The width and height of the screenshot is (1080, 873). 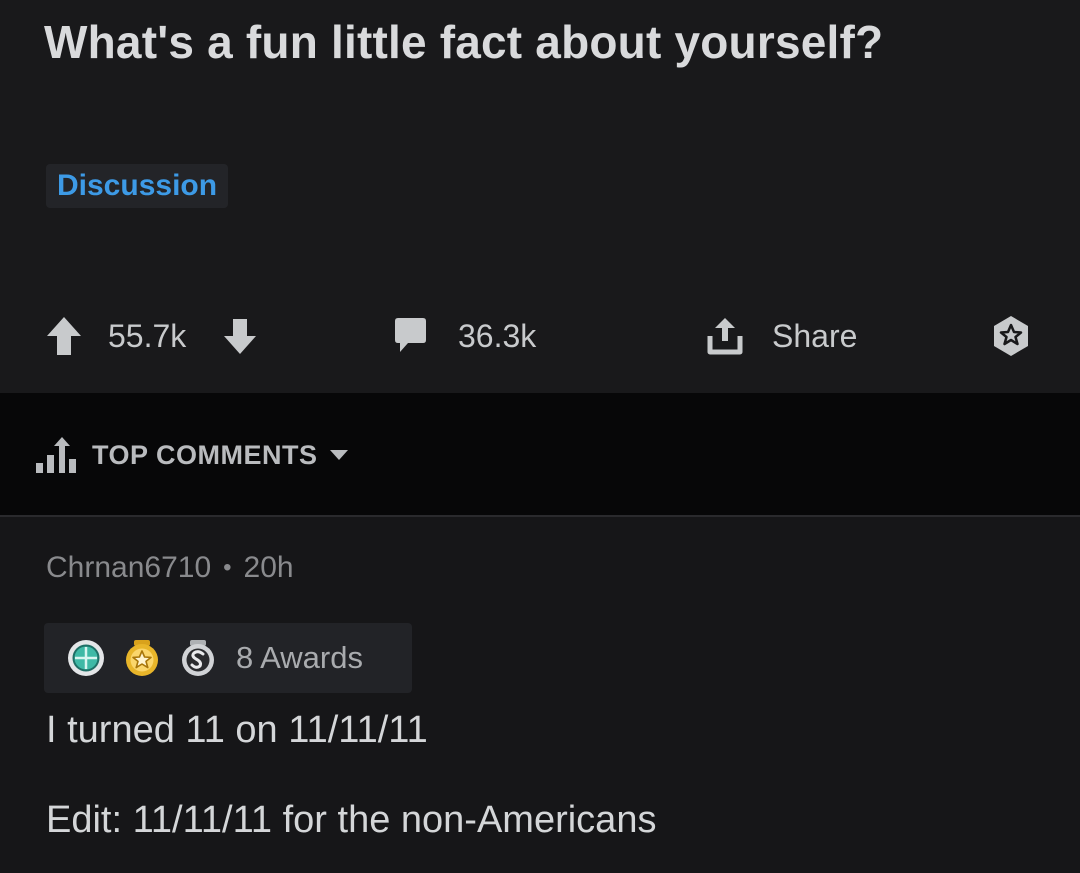 I want to click on post-title: What's a fun little fact about yourself?, so click(x=464, y=42).